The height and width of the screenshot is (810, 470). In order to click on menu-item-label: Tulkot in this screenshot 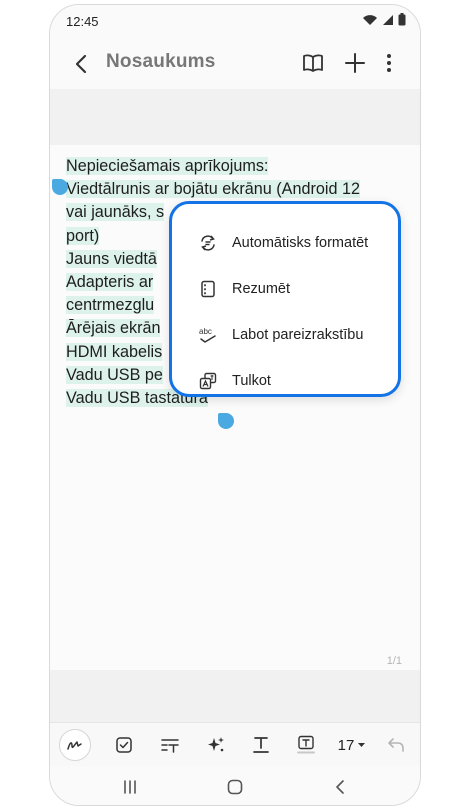, I will do `click(251, 381)`.